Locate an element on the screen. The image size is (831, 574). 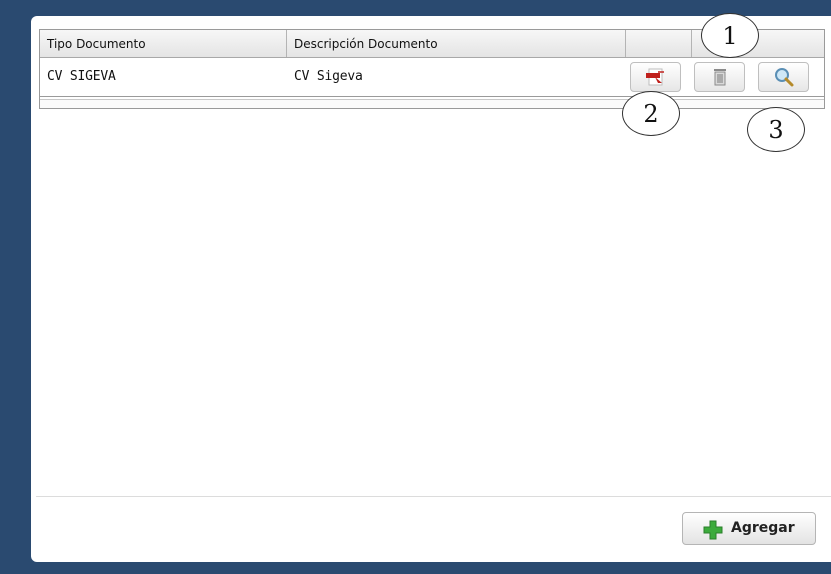
table-row: CV SIGEVA CV Sigeva is located at coordinates (432, 77).